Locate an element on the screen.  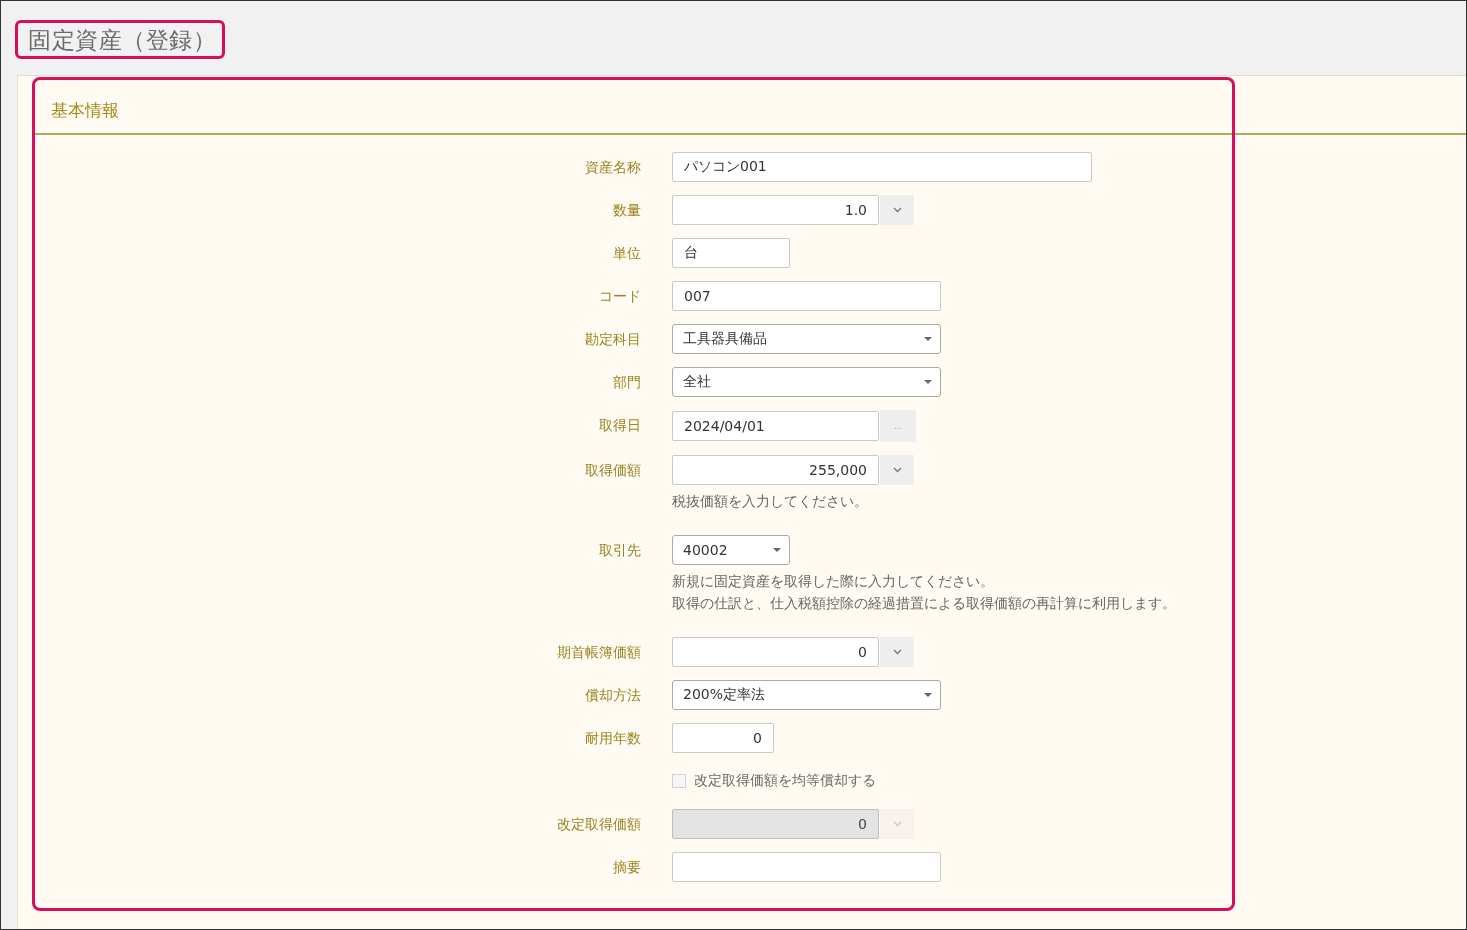
text-field: 007 is located at coordinates (806, 296).